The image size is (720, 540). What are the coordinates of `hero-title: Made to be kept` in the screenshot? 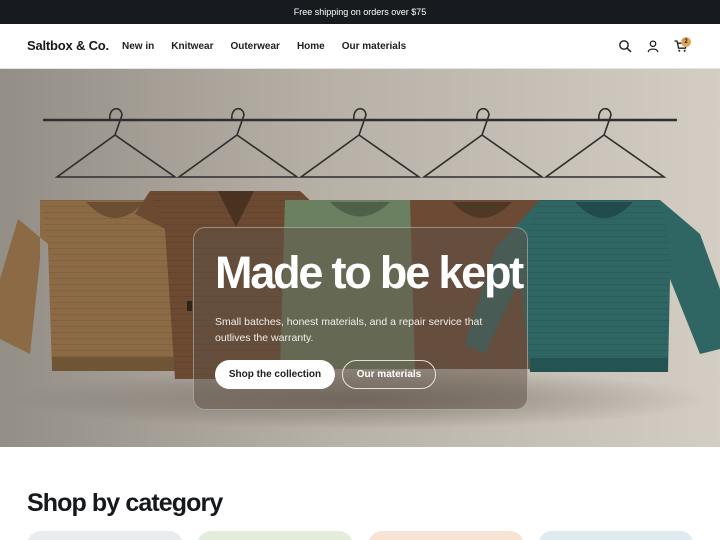 It's located at (369, 272).